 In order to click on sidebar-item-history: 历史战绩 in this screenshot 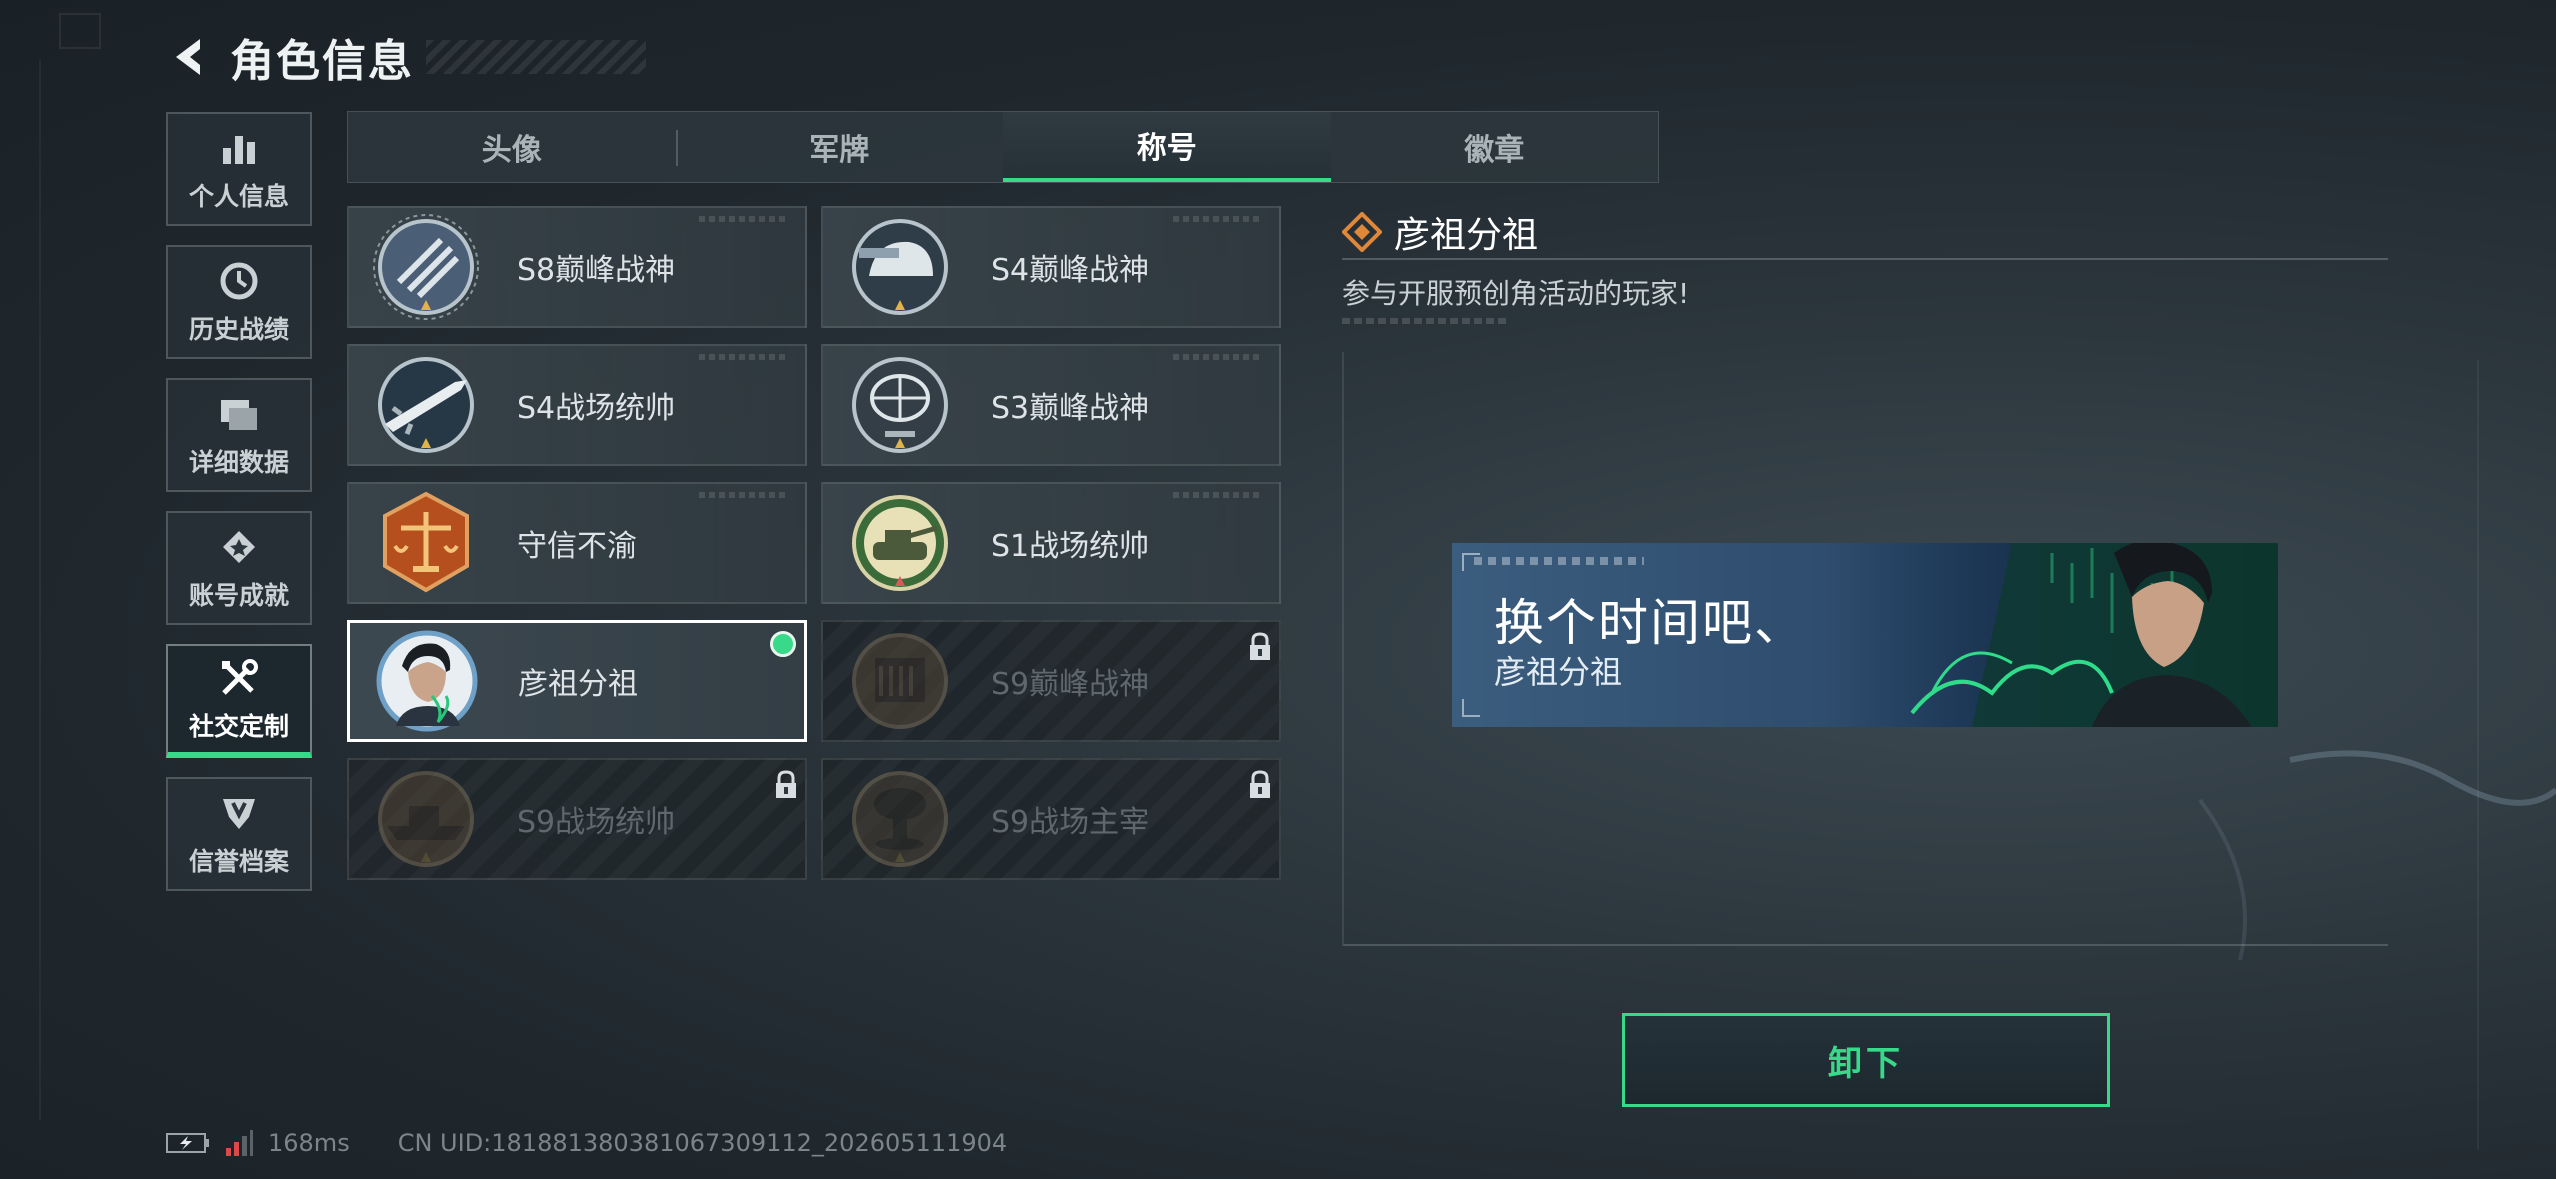, I will do `click(239, 302)`.